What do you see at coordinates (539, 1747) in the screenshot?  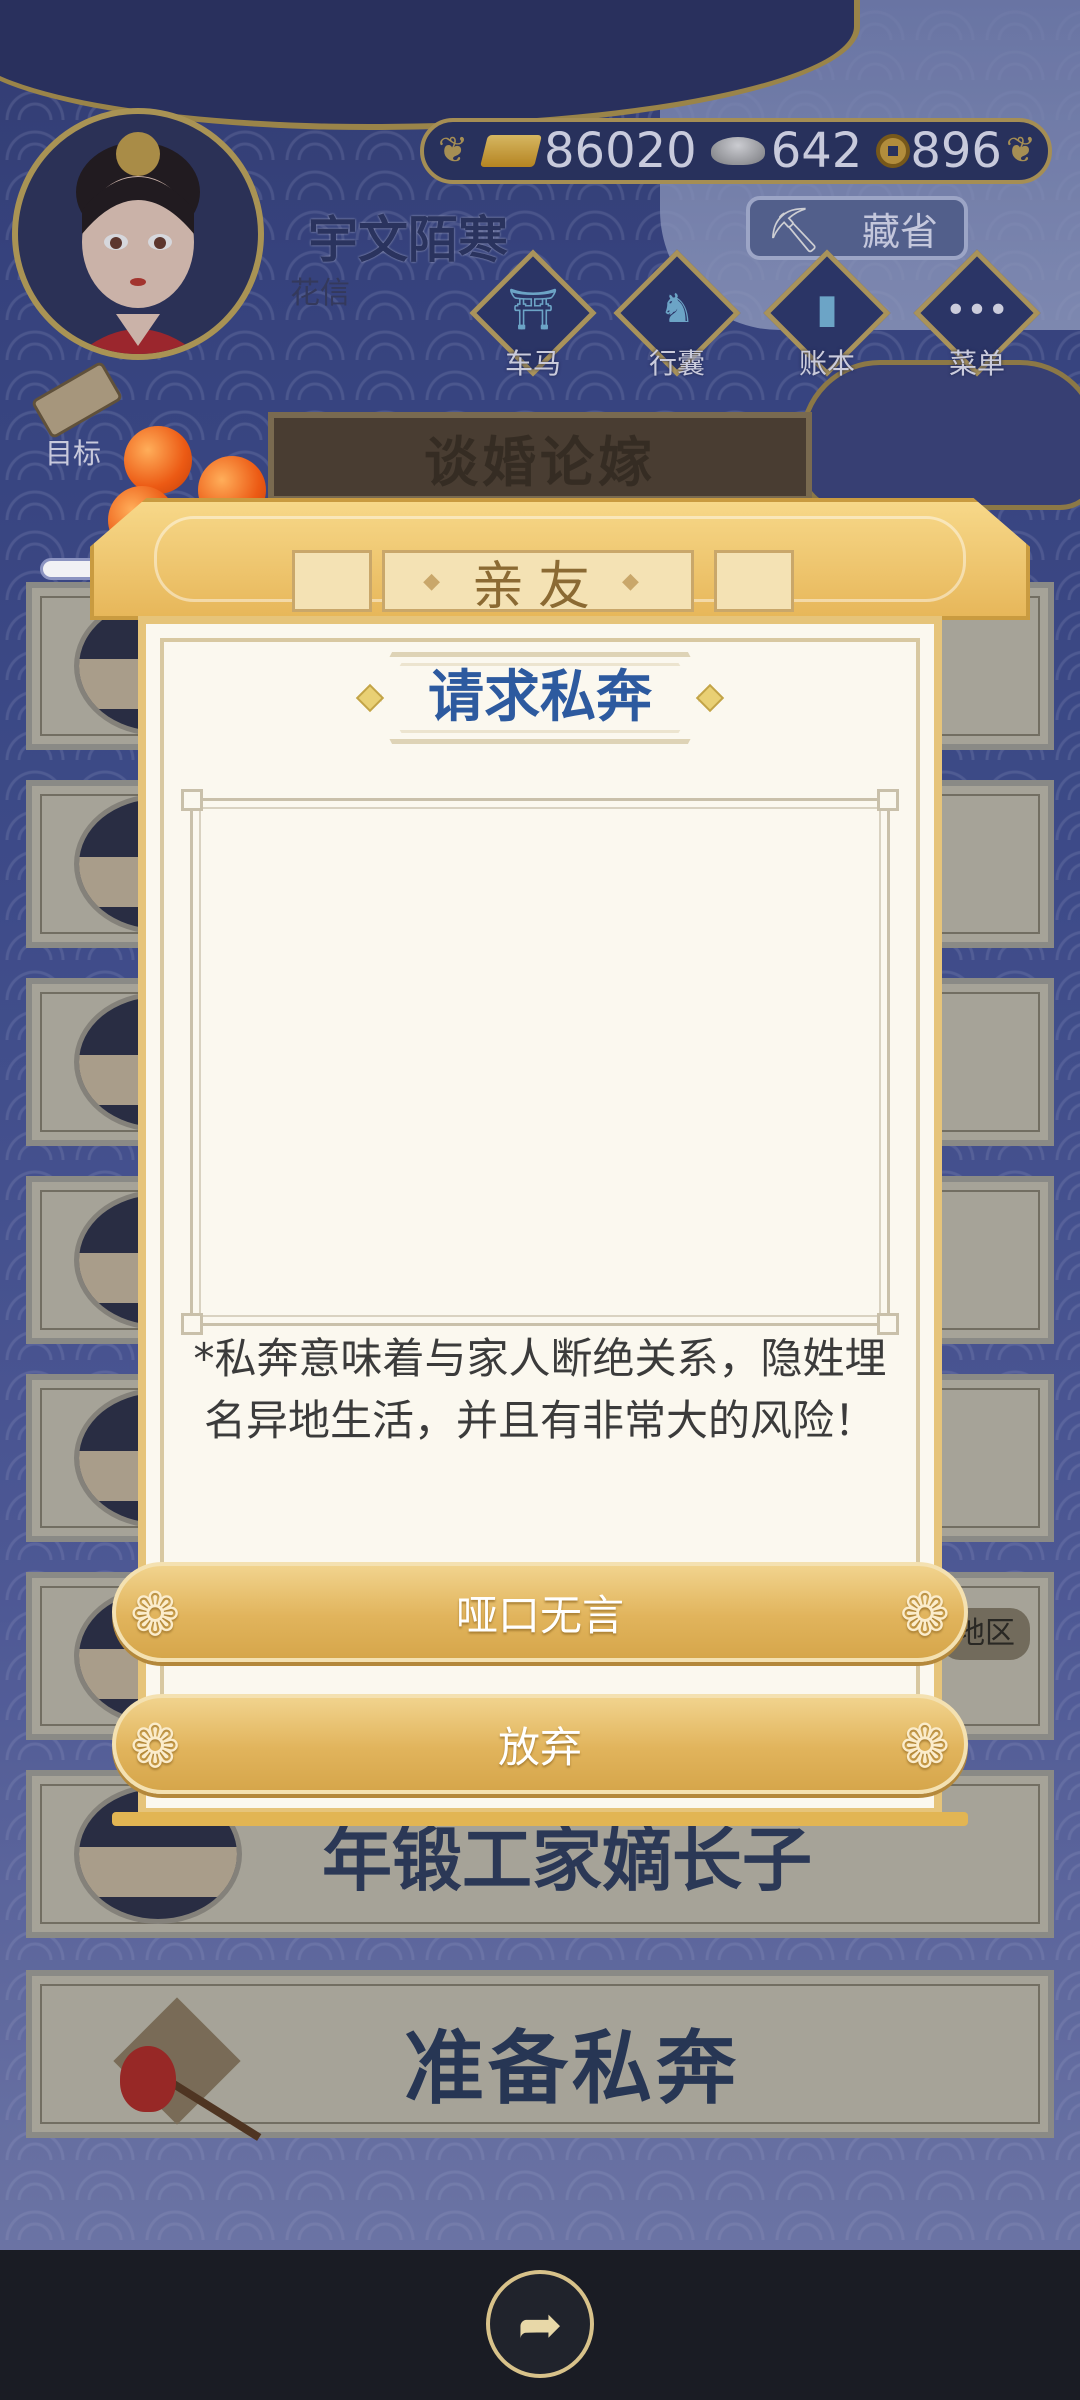 I see `give-up-button-label: 放弃` at bounding box center [539, 1747].